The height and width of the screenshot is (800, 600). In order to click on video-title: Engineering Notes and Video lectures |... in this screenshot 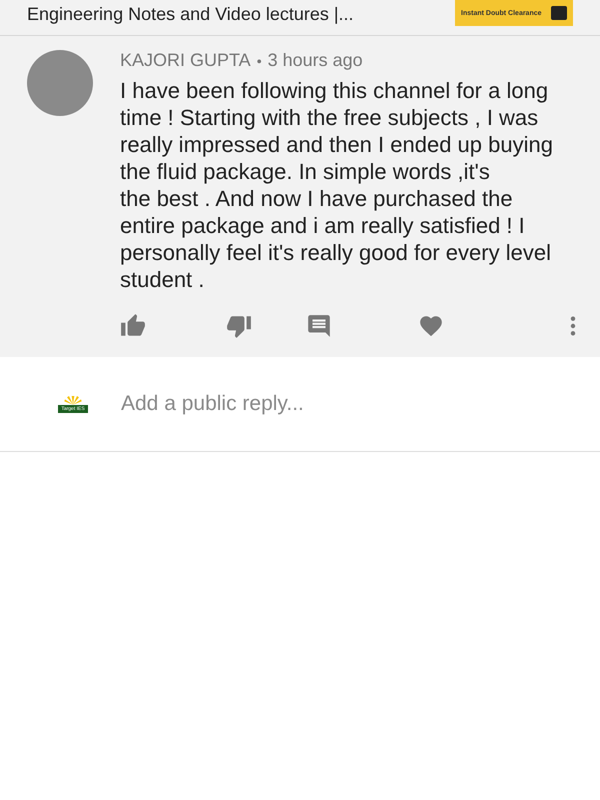, I will do `click(190, 12)`.